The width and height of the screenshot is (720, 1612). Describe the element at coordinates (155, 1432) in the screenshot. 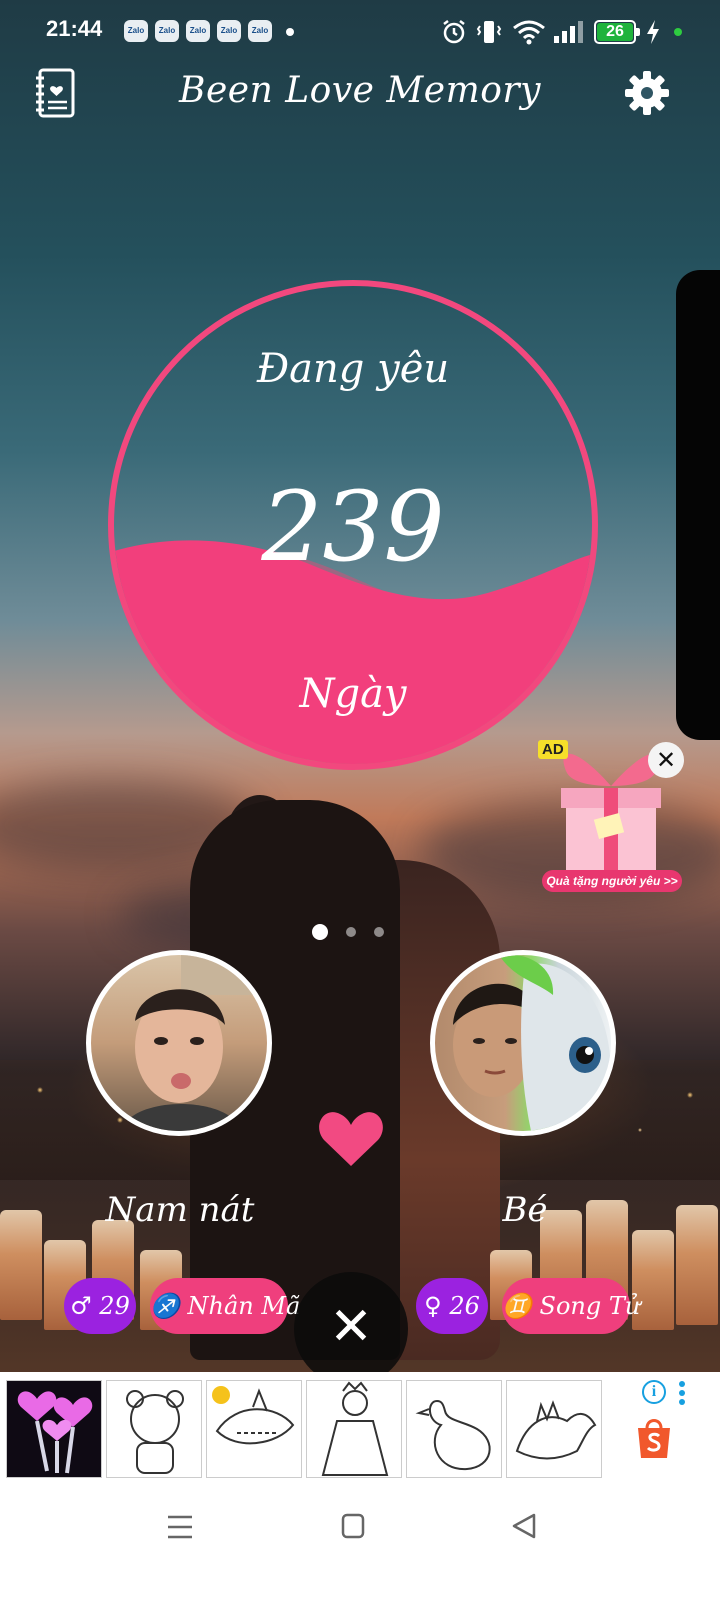

I see `coloring-bear-image` at that location.